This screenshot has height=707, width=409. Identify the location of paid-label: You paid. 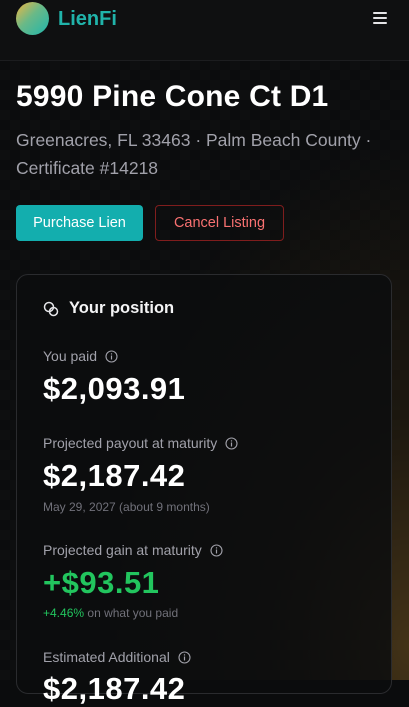
(70, 356).